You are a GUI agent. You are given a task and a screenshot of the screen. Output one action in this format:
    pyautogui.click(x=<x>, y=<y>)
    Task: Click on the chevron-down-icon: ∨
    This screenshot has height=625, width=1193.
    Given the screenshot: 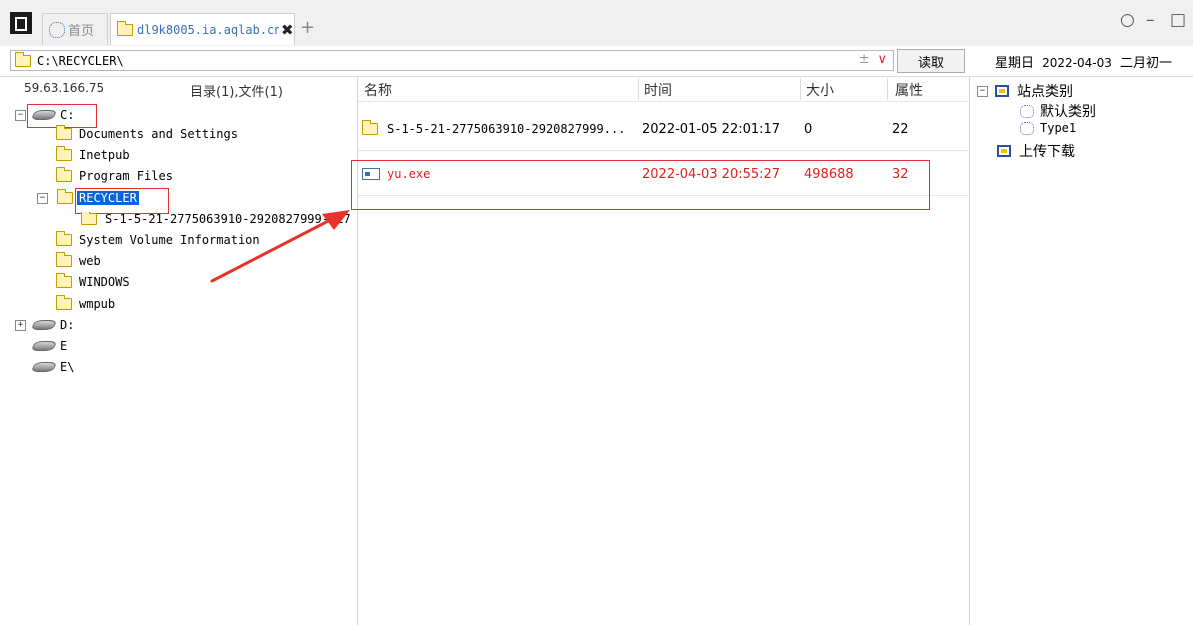 What is the action you would take?
    pyautogui.click(x=882, y=59)
    